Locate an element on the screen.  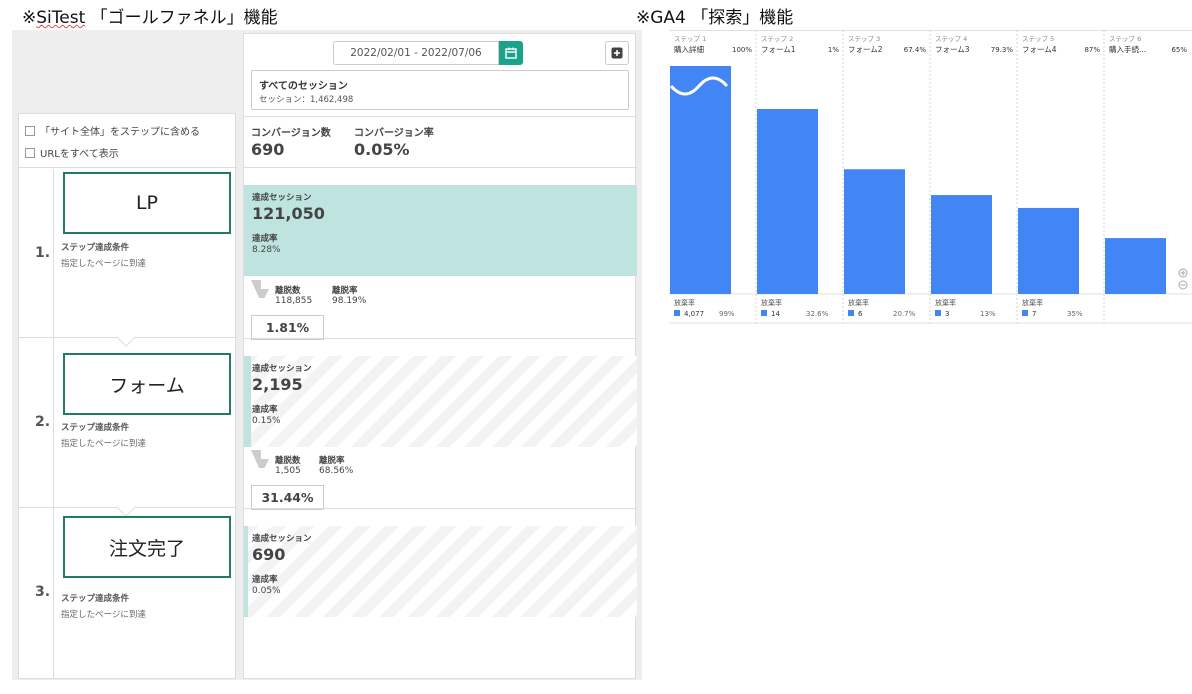
pass-rate-badge: 31.44% is located at coordinates (287, 497).